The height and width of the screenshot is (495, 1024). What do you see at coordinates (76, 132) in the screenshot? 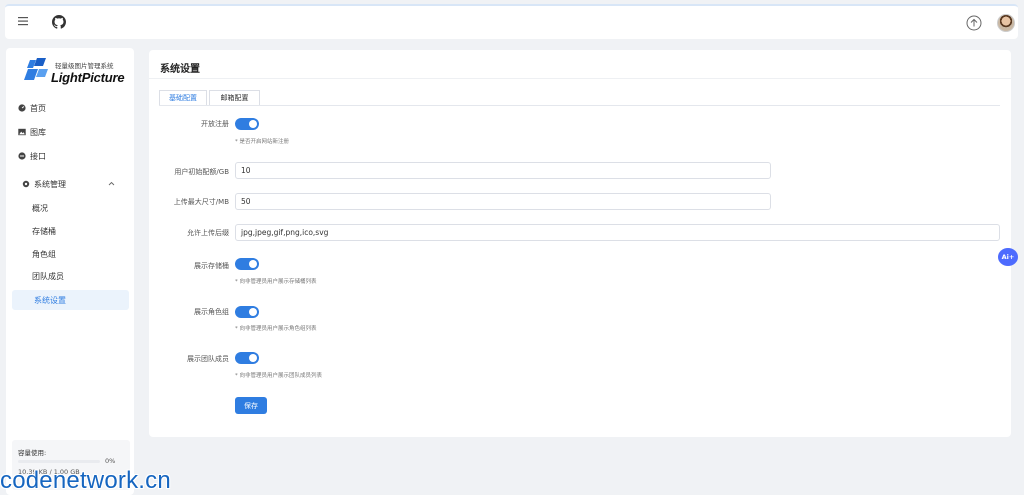
I see `sidebar-item-gallery: 图库` at bounding box center [76, 132].